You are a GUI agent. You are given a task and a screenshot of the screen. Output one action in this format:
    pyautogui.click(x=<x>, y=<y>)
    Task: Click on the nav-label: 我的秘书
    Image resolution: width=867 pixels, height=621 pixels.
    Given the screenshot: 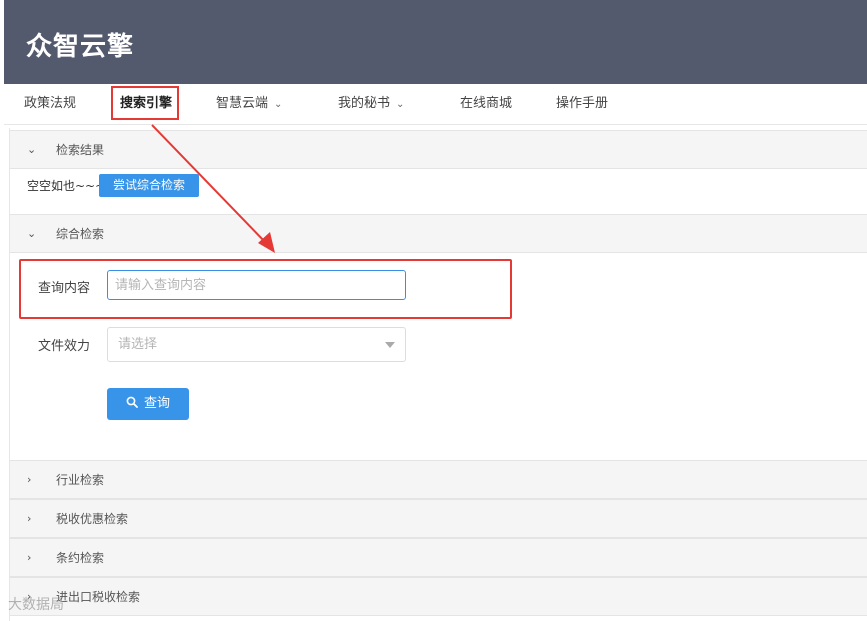 What is the action you would take?
    pyautogui.click(x=364, y=103)
    